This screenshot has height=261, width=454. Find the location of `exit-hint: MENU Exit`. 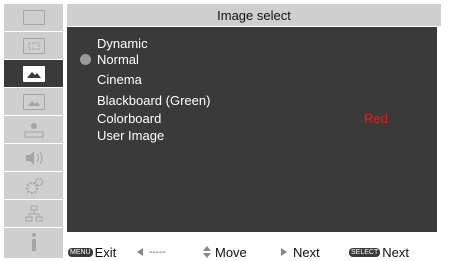

exit-hint: MENU Exit is located at coordinates (92, 252).